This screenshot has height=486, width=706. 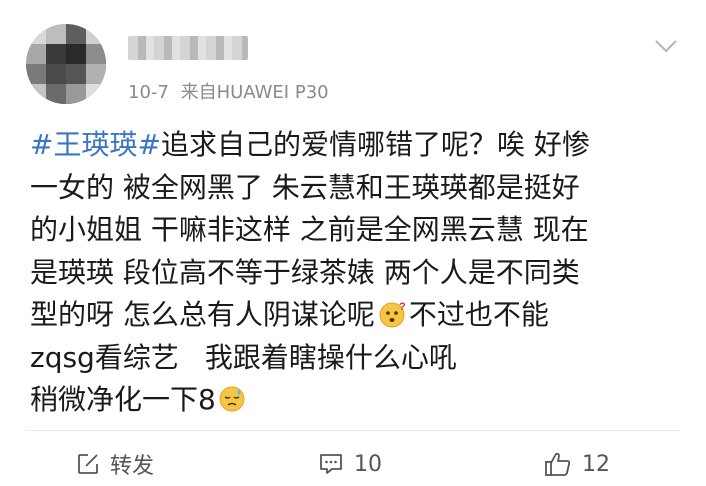 What do you see at coordinates (88, 464) in the screenshot?
I see `share-edit-icon` at bounding box center [88, 464].